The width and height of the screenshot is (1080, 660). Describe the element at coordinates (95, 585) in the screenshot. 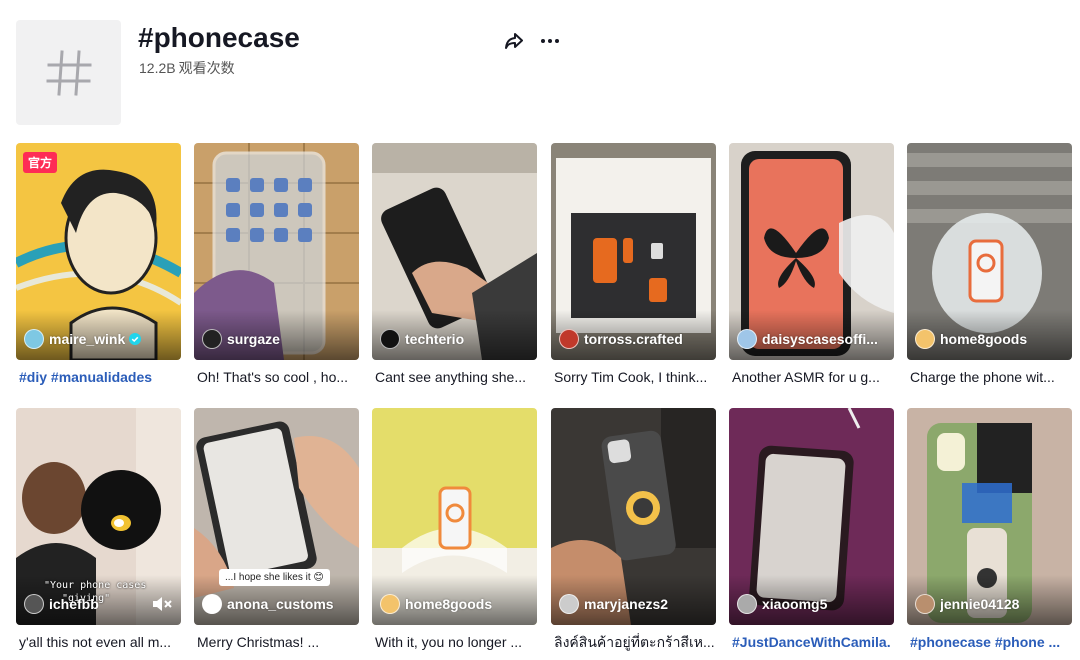

I see `video-overlay-text: "Your phone cases` at that location.